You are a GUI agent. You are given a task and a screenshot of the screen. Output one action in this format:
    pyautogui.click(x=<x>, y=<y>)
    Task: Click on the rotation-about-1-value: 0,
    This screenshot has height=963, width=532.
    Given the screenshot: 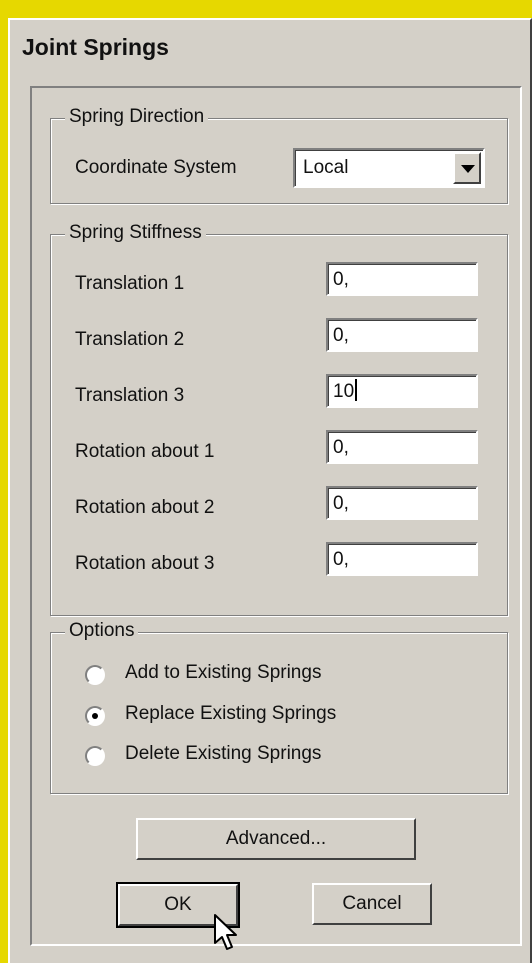 What is the action you would take?
    pyautogui.click(x=341, y=447)
    